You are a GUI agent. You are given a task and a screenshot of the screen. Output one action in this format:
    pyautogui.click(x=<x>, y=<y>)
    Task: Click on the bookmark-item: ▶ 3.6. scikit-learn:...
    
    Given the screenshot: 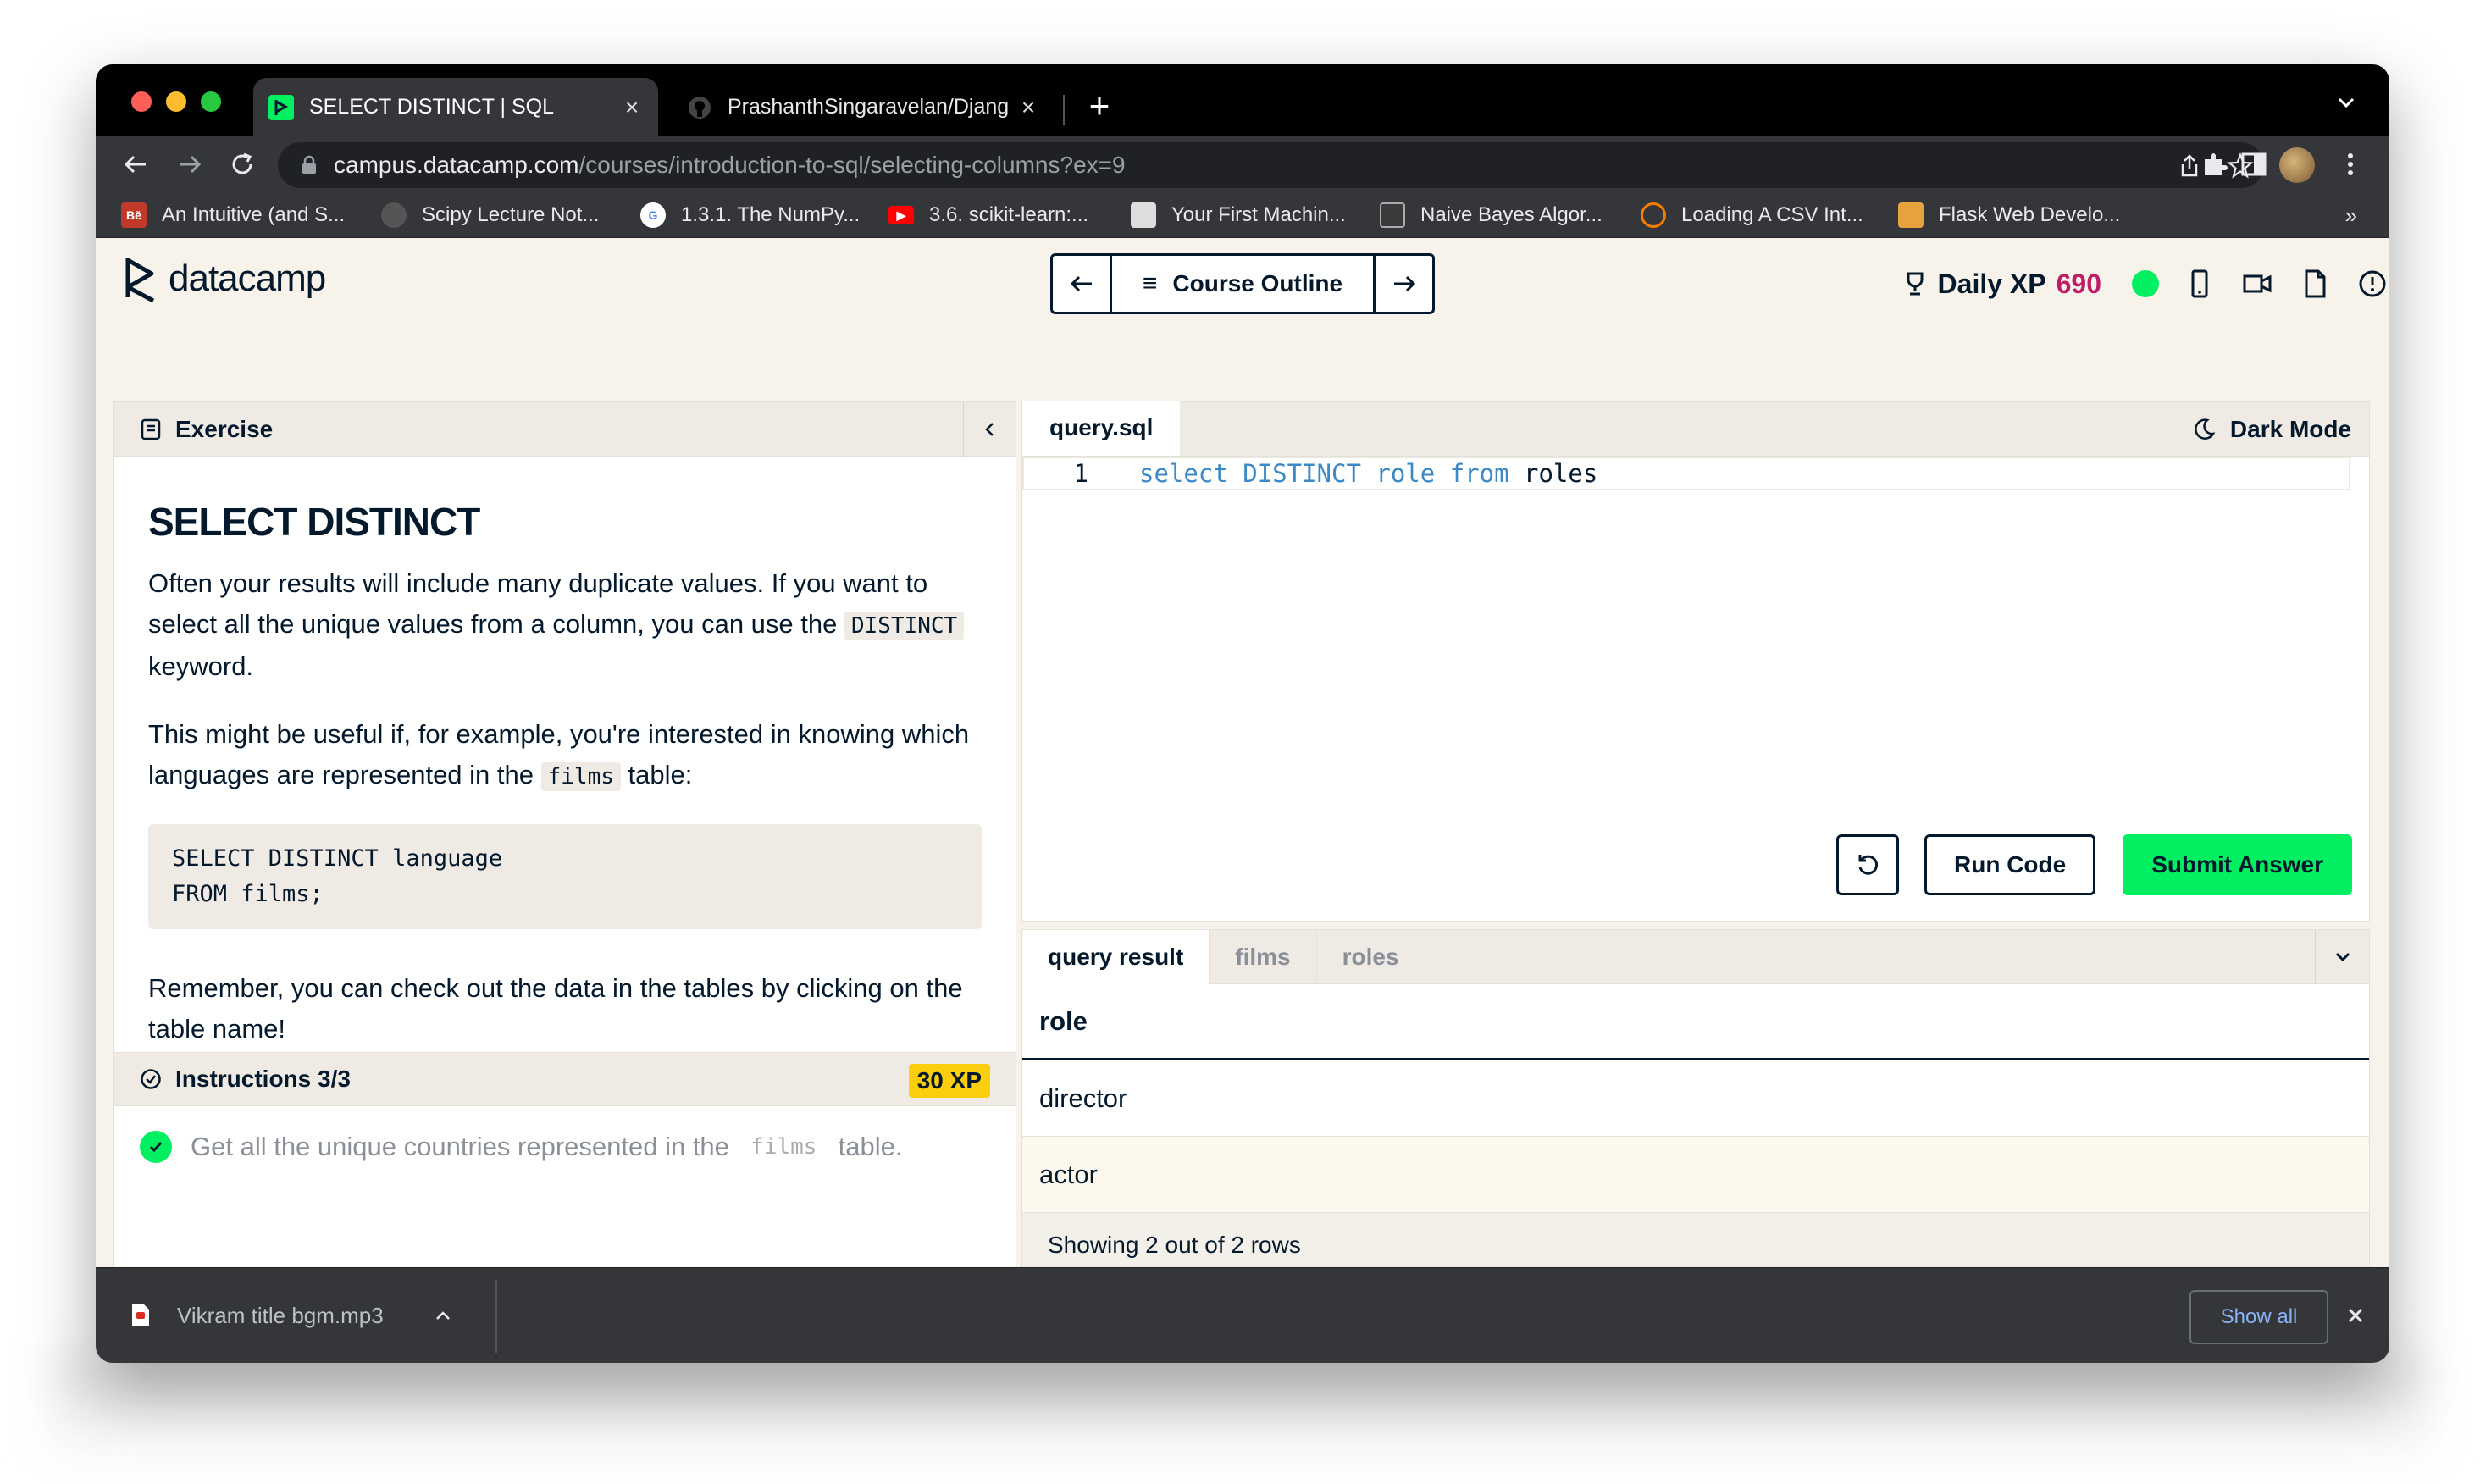 What is the action you would take?
    pyautogui.click(x=988, y=215)
    